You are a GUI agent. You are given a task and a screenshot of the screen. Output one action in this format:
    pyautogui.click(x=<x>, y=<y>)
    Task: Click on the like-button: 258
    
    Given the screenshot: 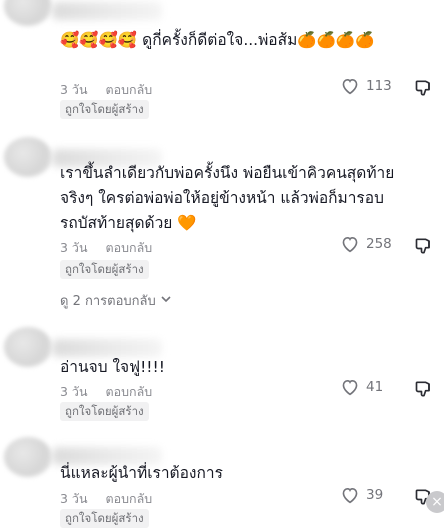 What is the action you would take?
    pyautogui.click(x=366, y=244)
    